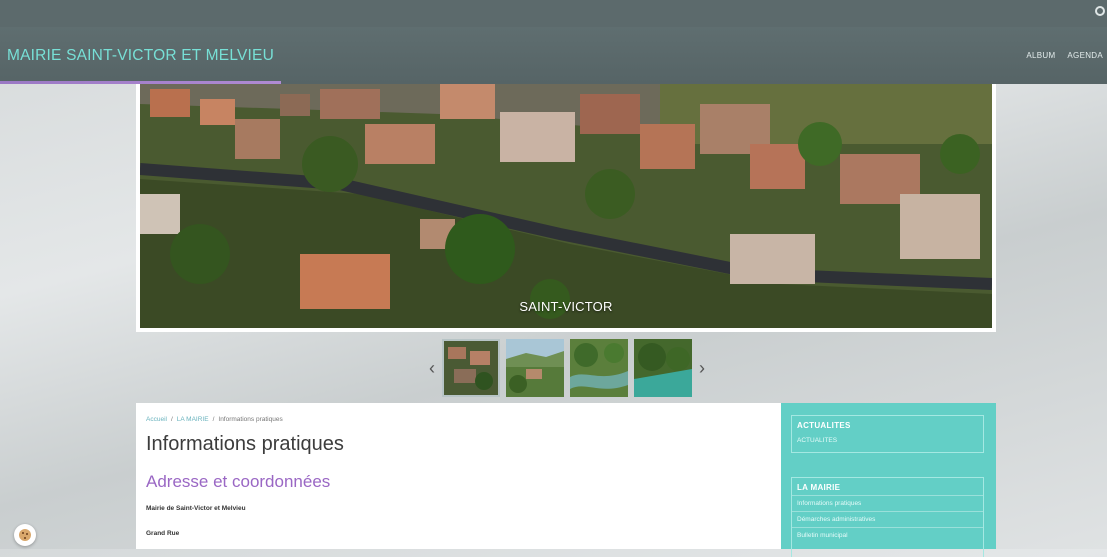 This screenshot has width=1107, height=557. What do you see at coordinates (887, 503) in the screenshot?
I see `sidebar-item-informations-pratiques: Informations pratiques` at bounding box center [887, 503].